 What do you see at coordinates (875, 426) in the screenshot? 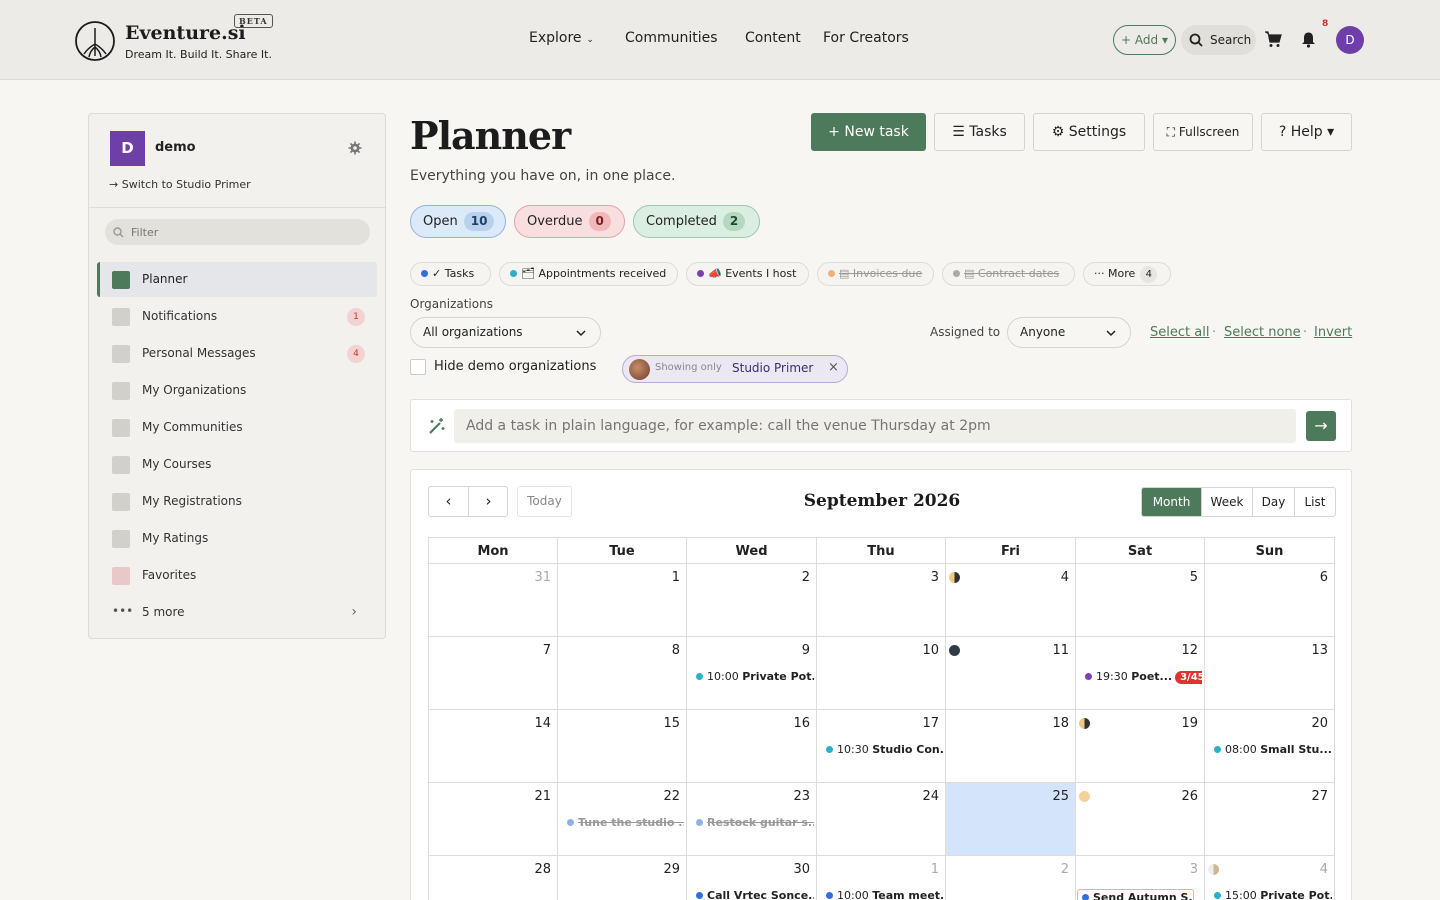
I see `quick-add-input` at bounding box center [875, 426].